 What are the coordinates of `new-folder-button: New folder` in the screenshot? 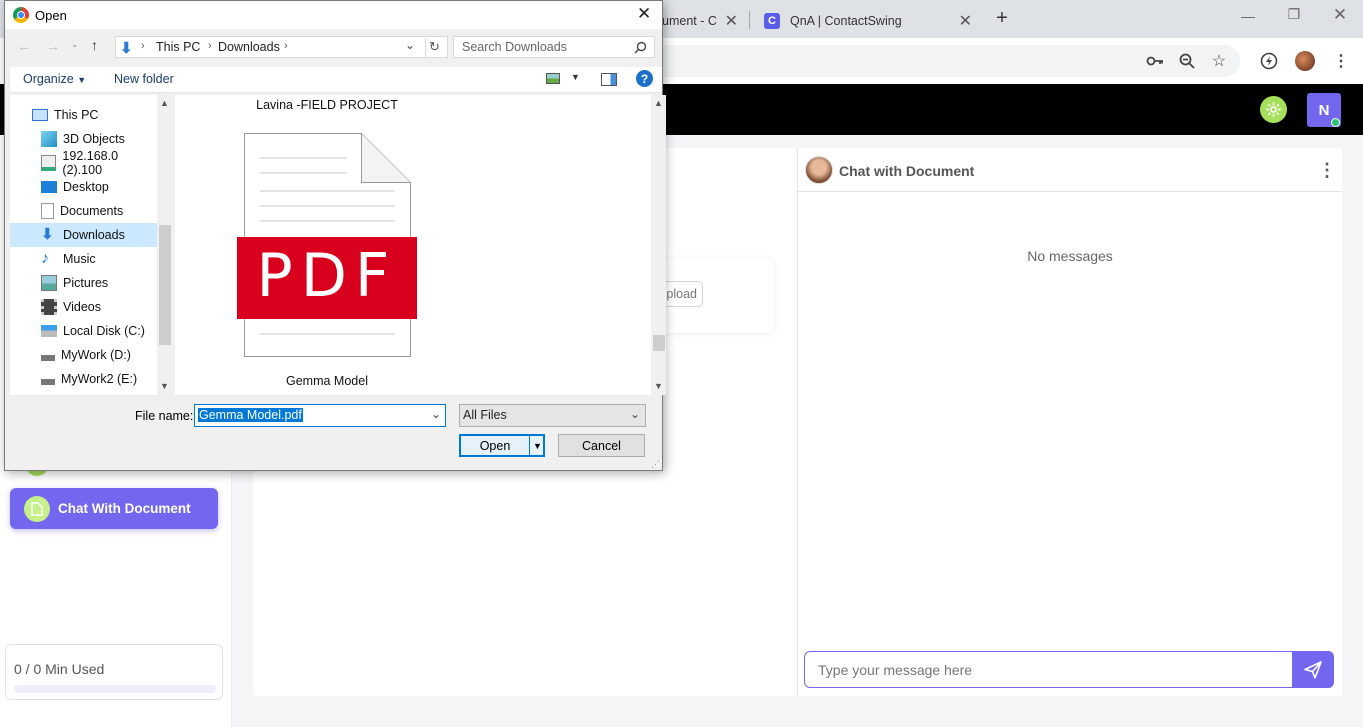 It's located at (144, 79).